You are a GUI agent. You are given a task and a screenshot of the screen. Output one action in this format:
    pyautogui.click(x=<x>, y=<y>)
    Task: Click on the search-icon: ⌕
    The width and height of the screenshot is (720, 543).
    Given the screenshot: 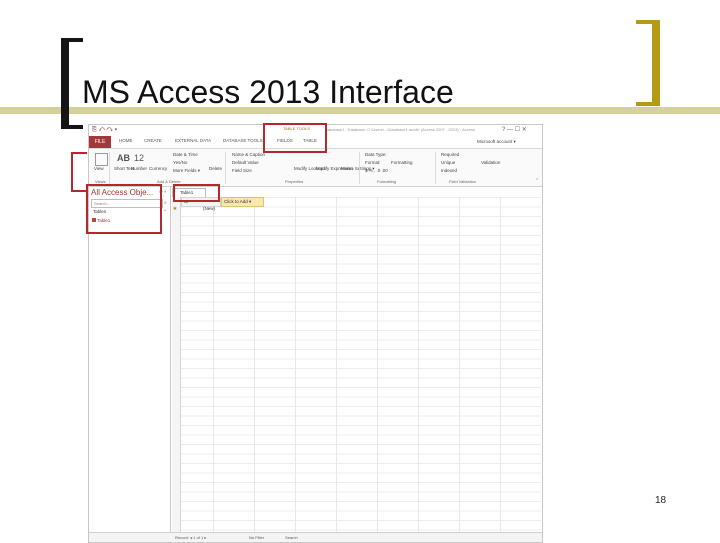 What is the action you would take?
    pyautogui.click(x=165, y=203)
    